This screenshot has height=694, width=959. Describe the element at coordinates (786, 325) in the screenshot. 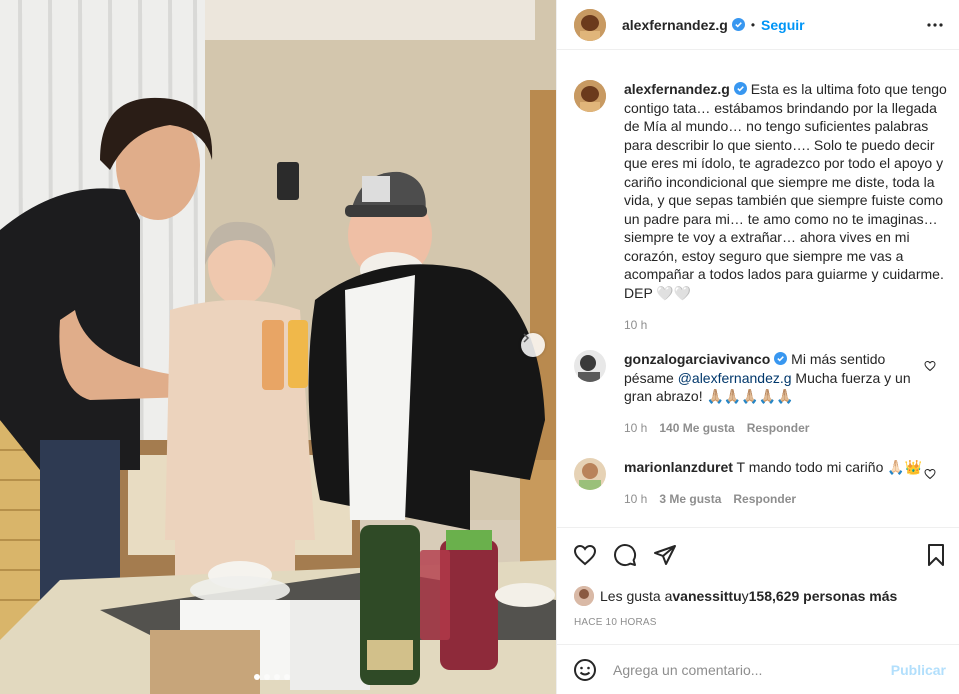

I see `caption-timestamp: 10 h` at that location.